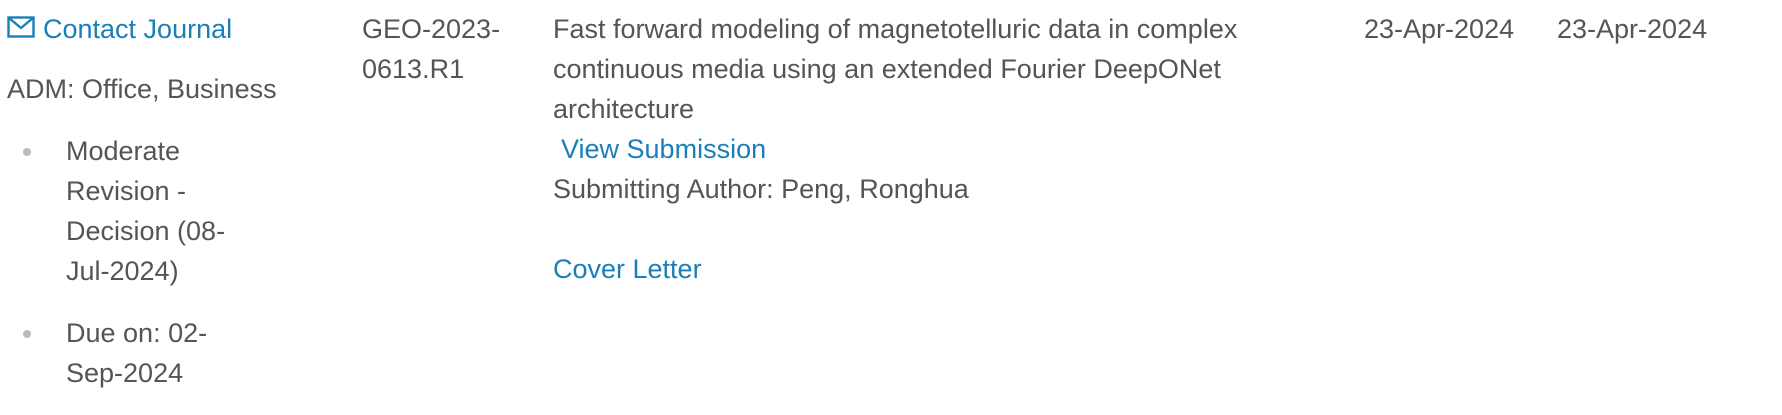 The image size is (1782, 415). I want to click on date-submitted: 23-Apr-2024, so click(1439, 29).